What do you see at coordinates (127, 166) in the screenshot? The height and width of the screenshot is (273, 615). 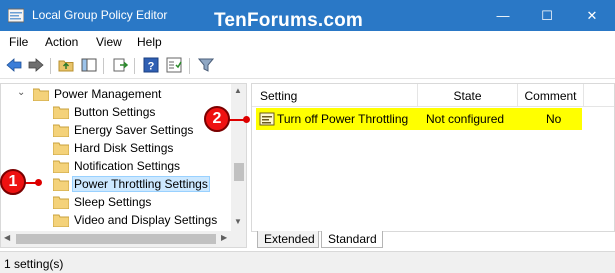 I see `tree-item-label: Notification Settings` at bounding box center [127, 166].